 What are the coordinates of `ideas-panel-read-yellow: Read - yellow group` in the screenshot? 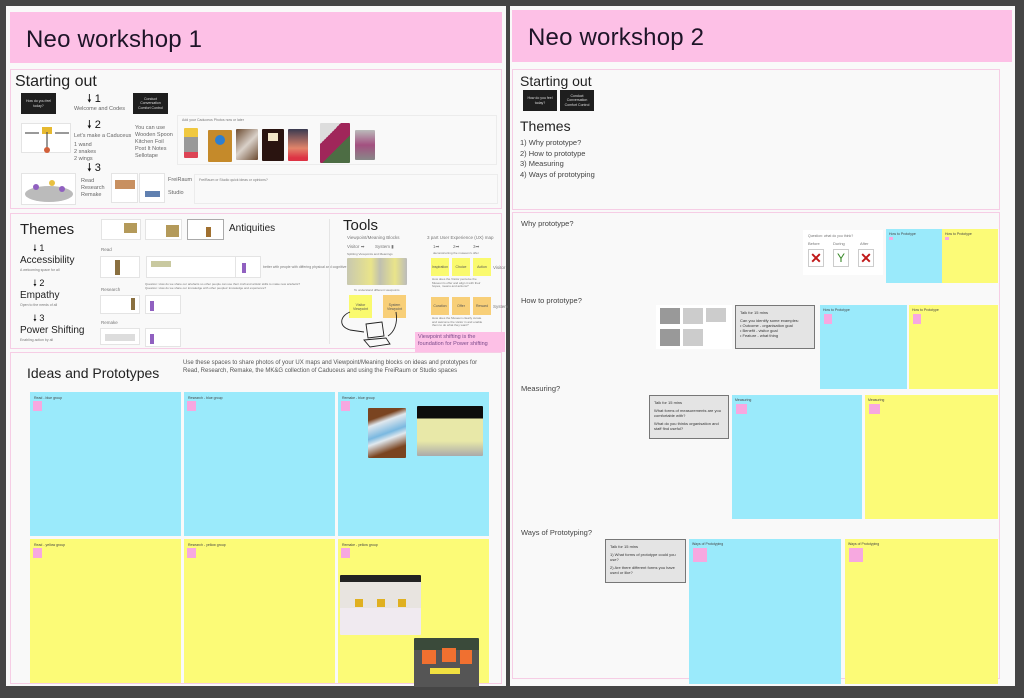 It's located at (105, 611).